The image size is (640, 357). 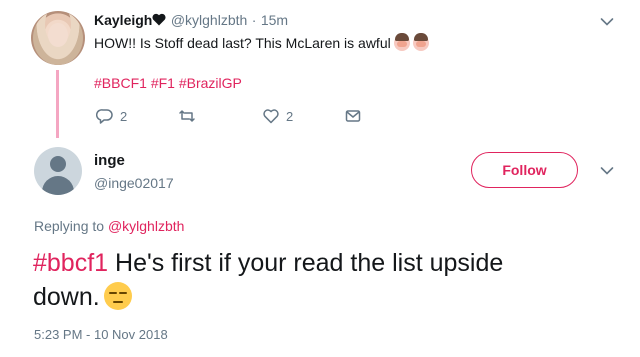 I want to click on parent-display-name: Kayleigh, so click(x=123, y=20).